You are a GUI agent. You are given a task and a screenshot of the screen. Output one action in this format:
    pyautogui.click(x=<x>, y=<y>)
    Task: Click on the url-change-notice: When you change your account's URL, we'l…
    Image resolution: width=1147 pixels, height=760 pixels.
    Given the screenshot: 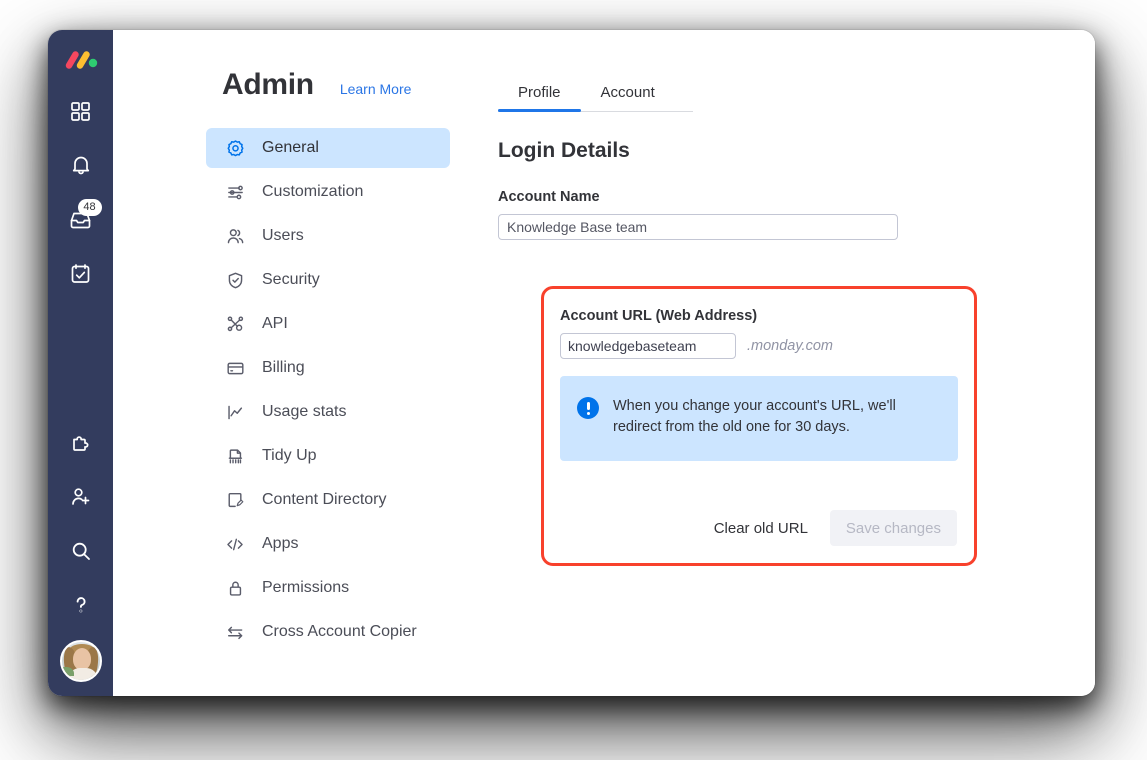 What is the action you would take?
    pyautogui.click(x=759, y=418)
    